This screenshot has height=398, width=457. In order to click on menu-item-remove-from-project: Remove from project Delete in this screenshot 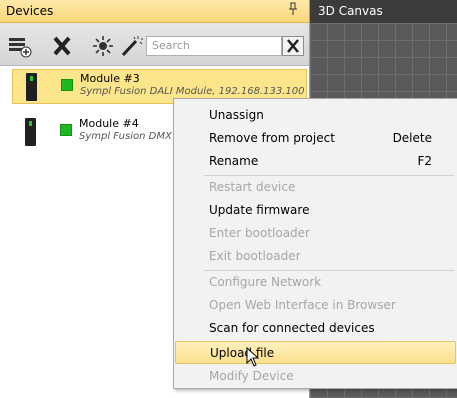, I will do `click(315, 138)`.